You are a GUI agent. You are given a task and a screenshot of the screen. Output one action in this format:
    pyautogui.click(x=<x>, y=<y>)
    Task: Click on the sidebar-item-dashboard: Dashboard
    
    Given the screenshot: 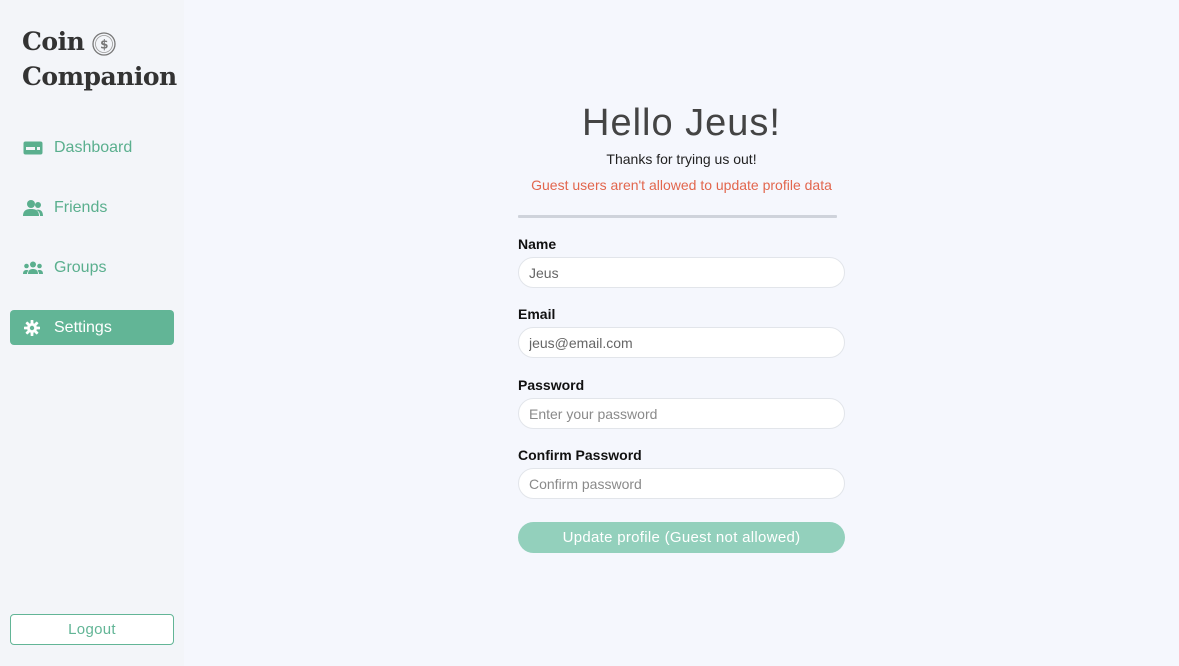 What is the action you would take?
    pyautogui.click(x=92, y=147)
    